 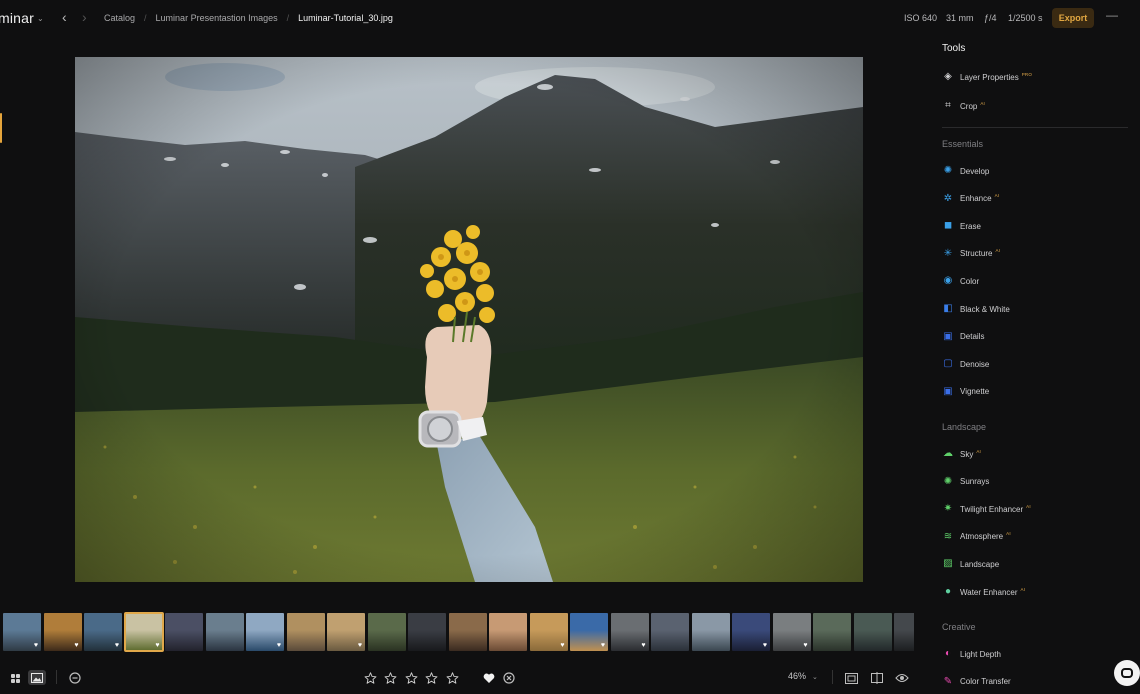 I want to click on crop-icon: ⌗, so click(x=948, y=105).